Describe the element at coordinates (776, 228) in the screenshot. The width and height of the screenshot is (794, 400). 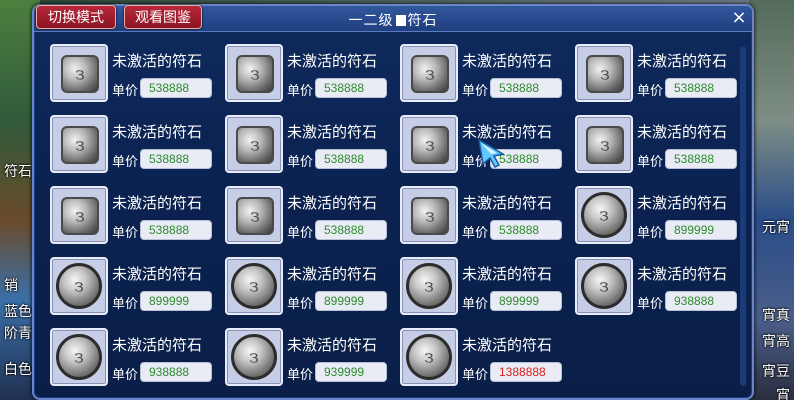
I see `side-label-right-1: 元宵` at that location.